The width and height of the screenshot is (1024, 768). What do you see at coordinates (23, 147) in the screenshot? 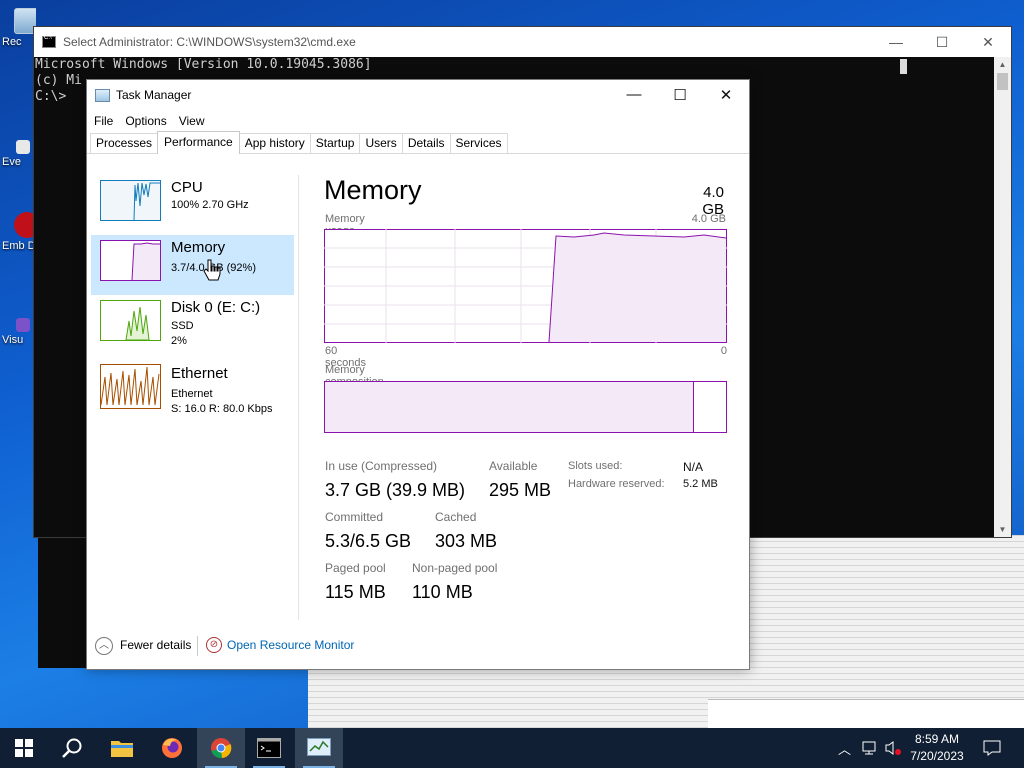
I see `event-viewer-icon` at bounding box center [23, 147].